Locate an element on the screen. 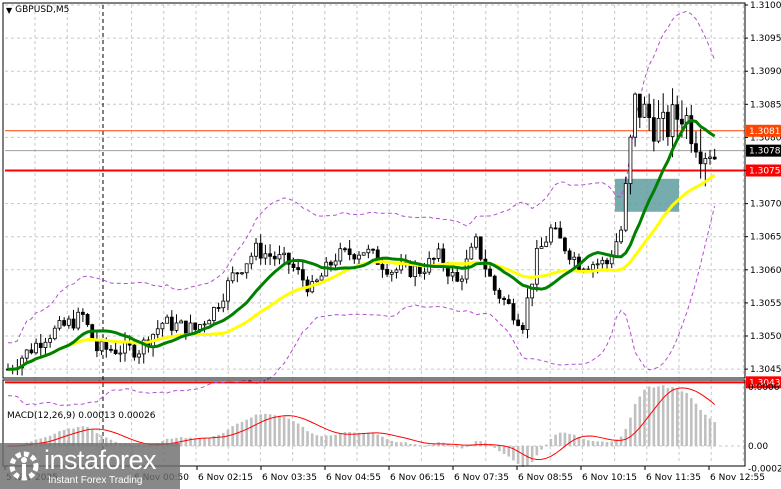 This screenshot has width=781, height=489. price-label: 1.3070 is located at coordinates (765, 205).